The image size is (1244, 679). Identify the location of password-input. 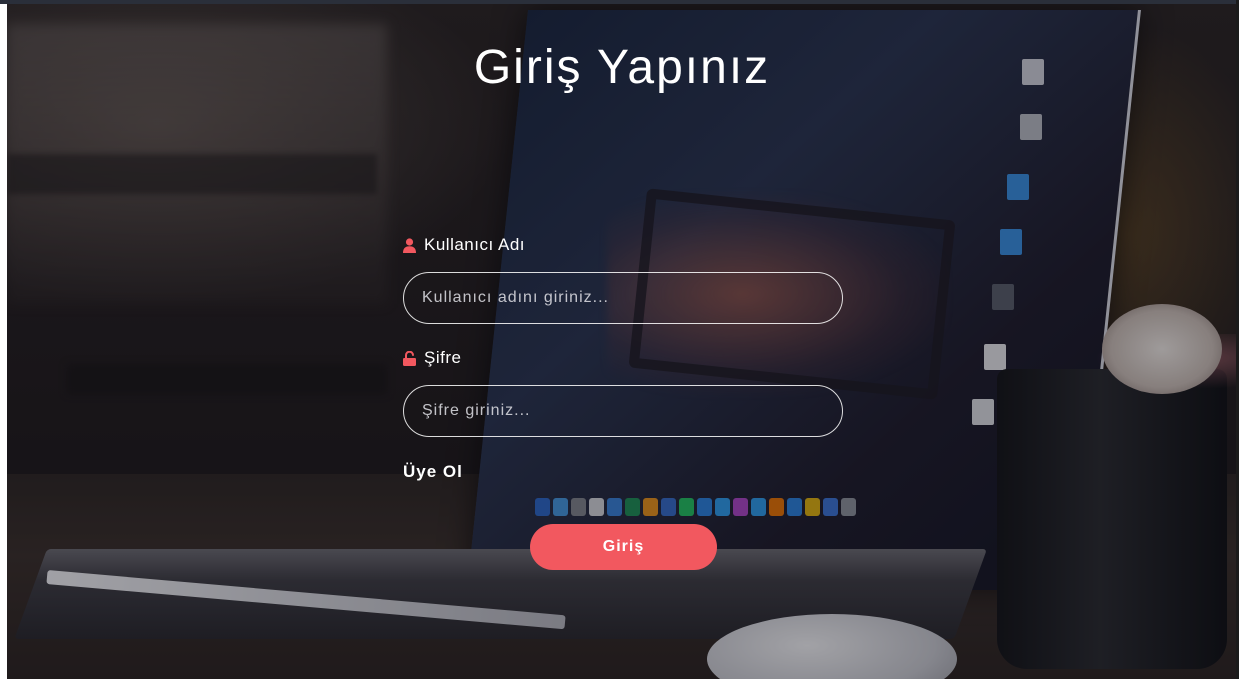
(623, 411).